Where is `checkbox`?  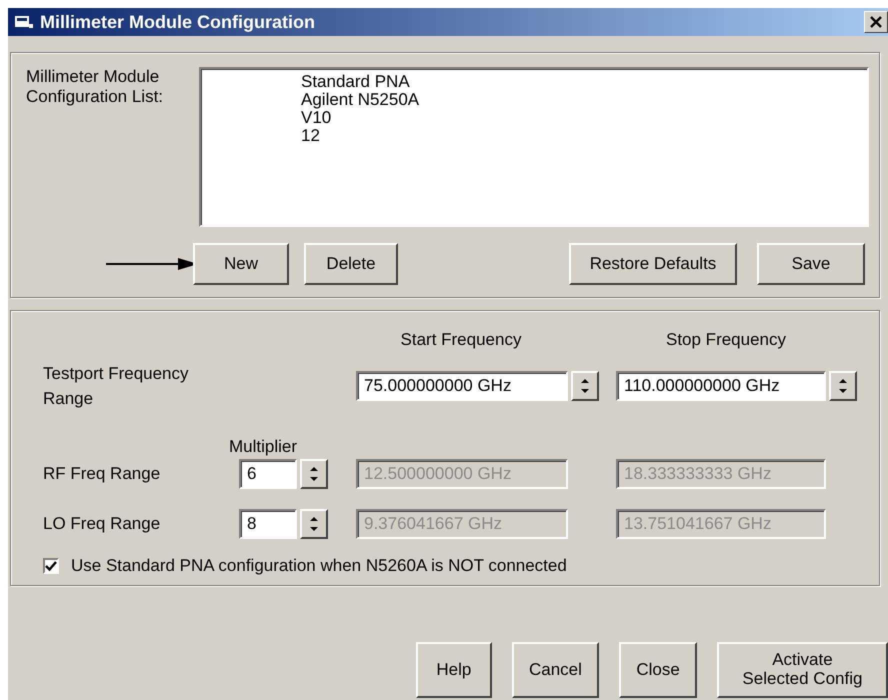 checkbox is located at coordinates (51, 566).